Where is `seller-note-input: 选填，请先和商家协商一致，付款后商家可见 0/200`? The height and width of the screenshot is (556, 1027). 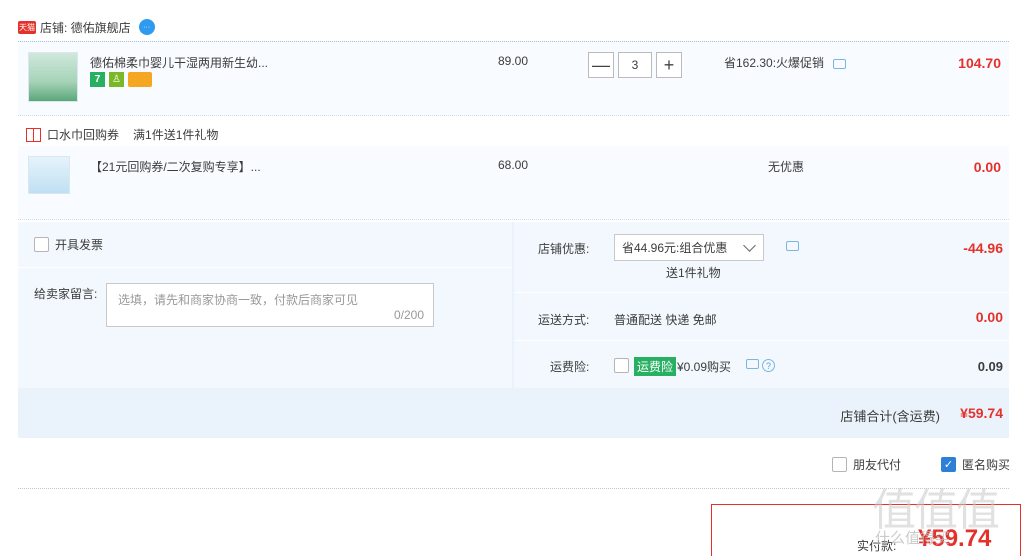 seller-note-input: 选填，请先和商家协商一致，付款后商家可见 0/200 is located at coordinates (270, 305).